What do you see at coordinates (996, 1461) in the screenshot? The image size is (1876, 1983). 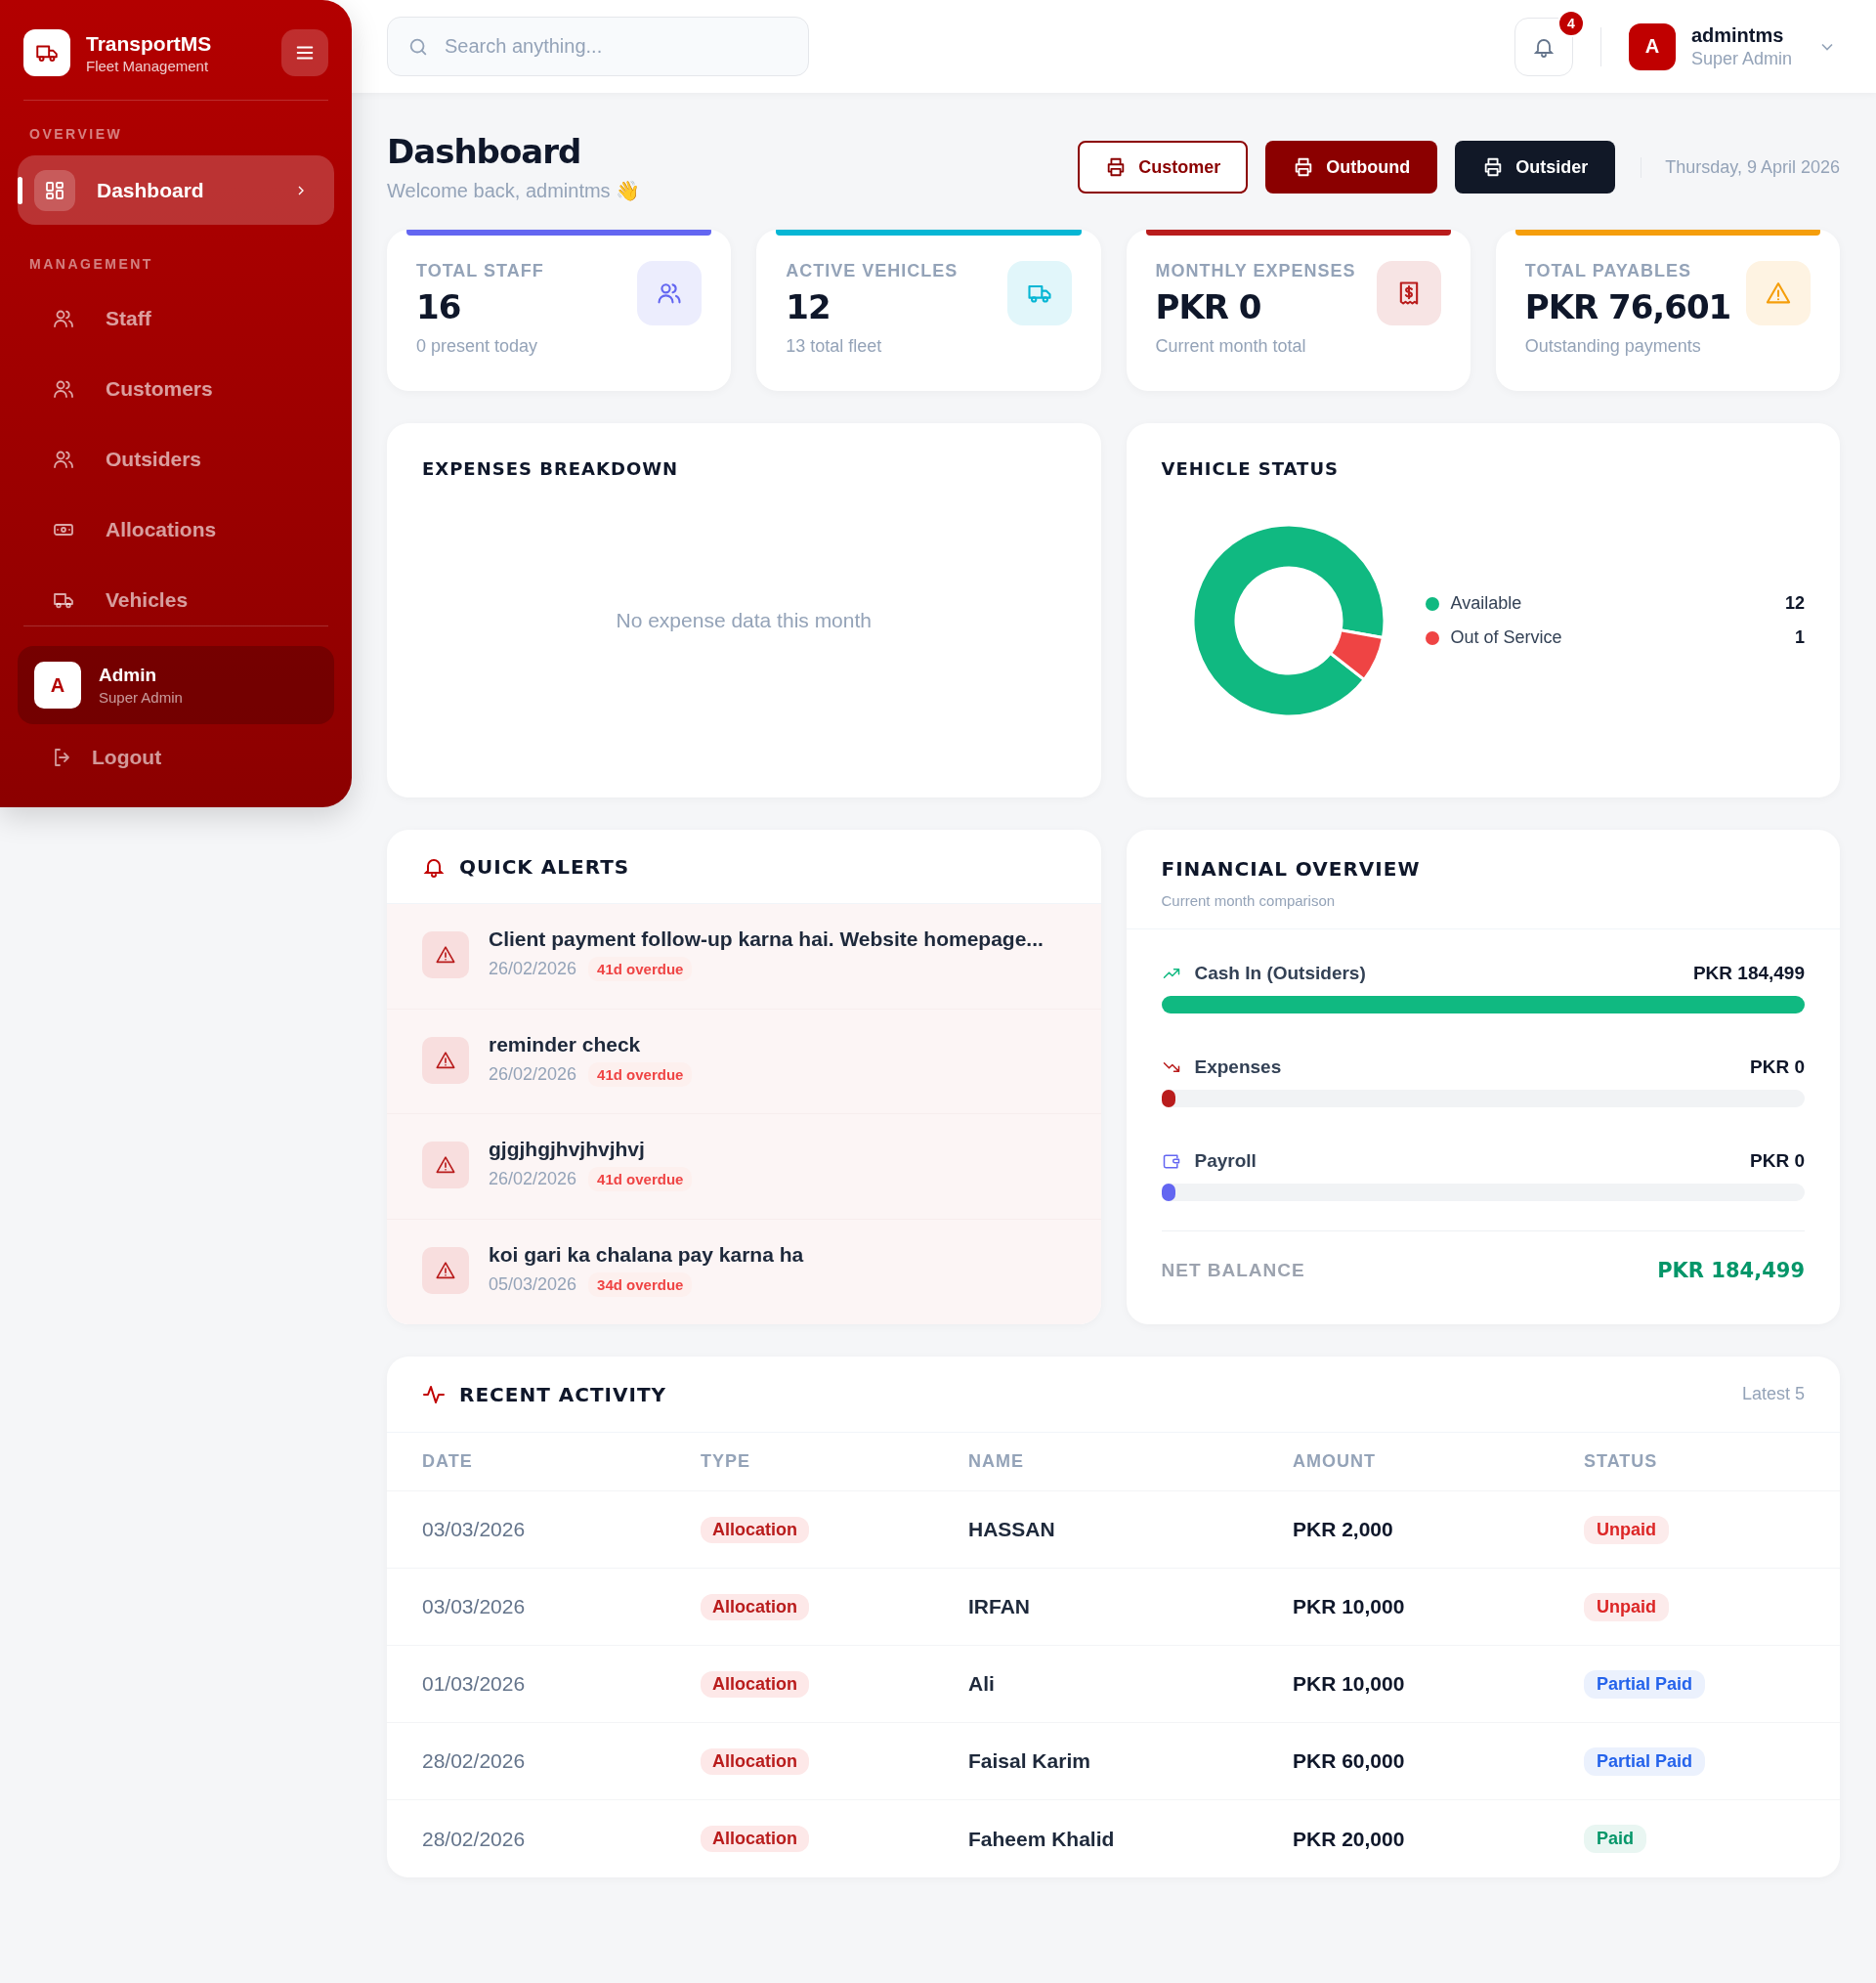 I see `column-header: NAME` at bounding box center [996, 1461].